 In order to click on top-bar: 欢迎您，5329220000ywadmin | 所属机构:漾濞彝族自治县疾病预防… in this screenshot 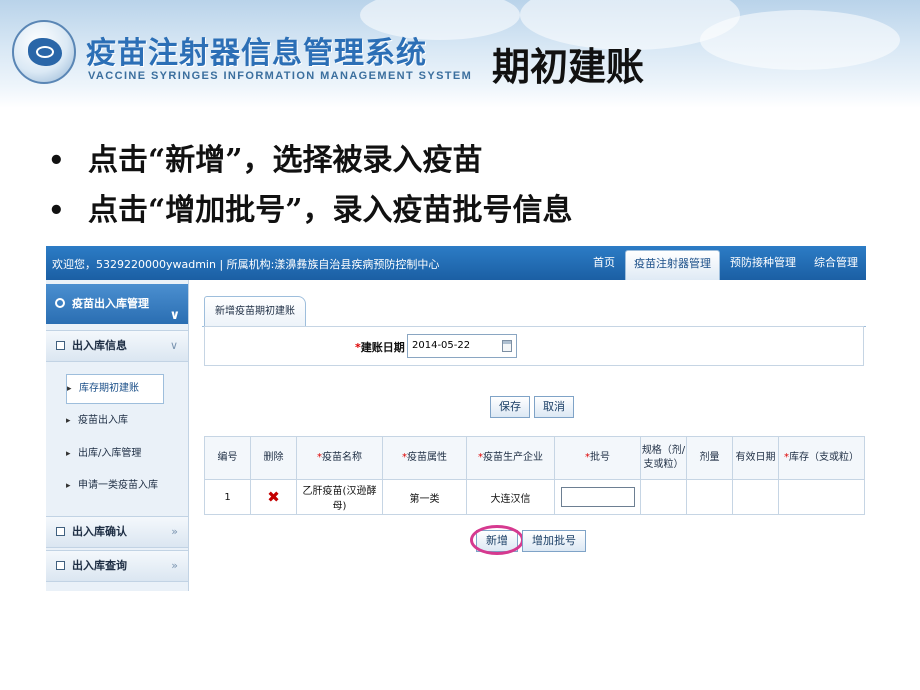, I will do `click(456, 263)`.